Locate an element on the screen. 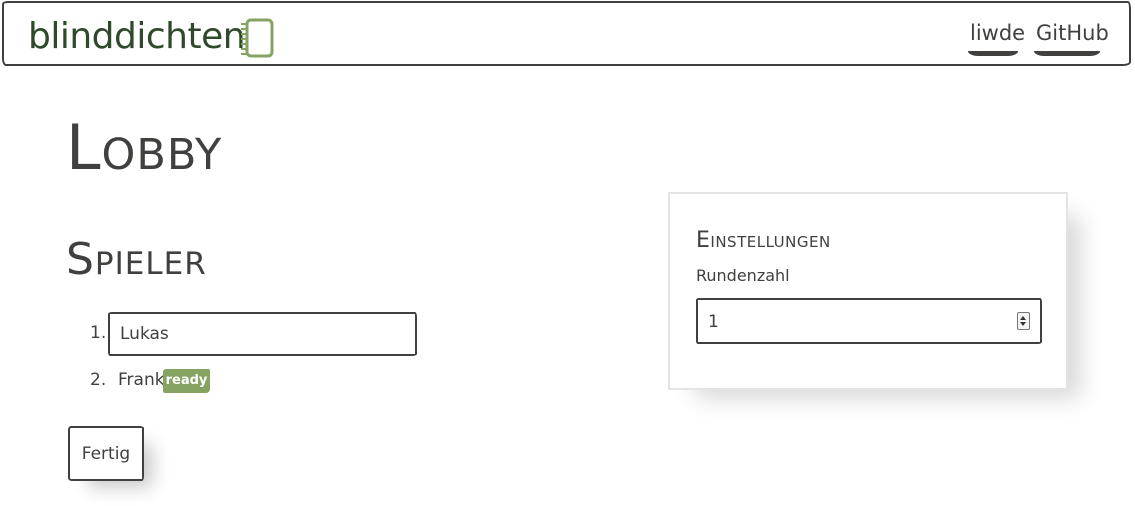 Image resolution: width=1135 pixels, height=506 pixels. notebook-icon is located at coordinates (257, 38).